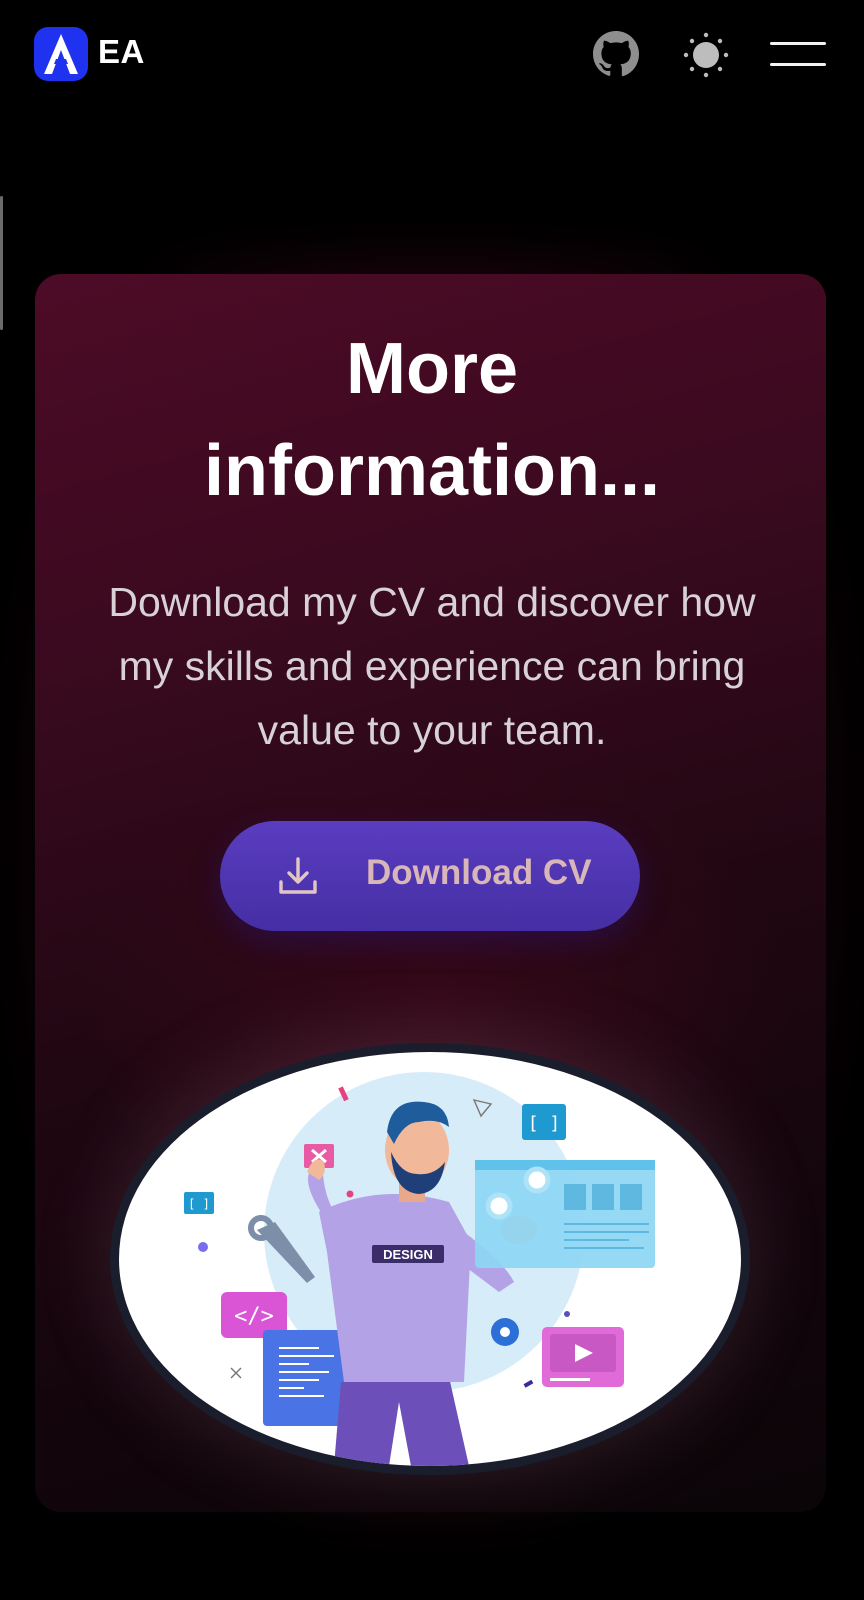  I want to click on hamburger-menu-icon, so click(798, 54).